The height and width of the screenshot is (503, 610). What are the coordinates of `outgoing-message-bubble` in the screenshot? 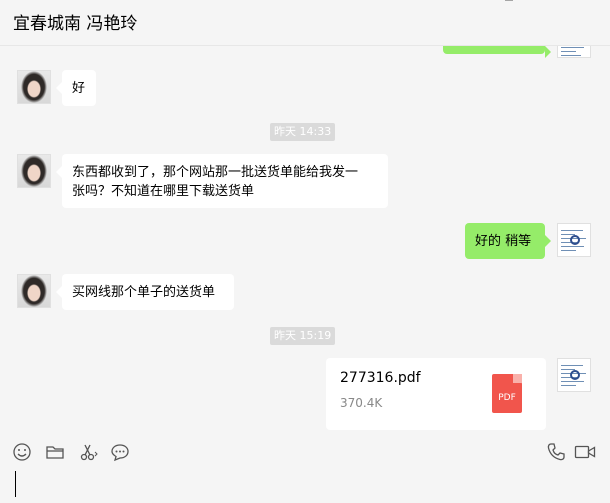 It's located at (497, 52).